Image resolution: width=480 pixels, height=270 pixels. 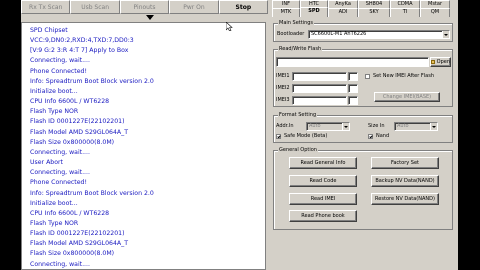 I want to click on right-letterbox, so click(x=469, y=135).